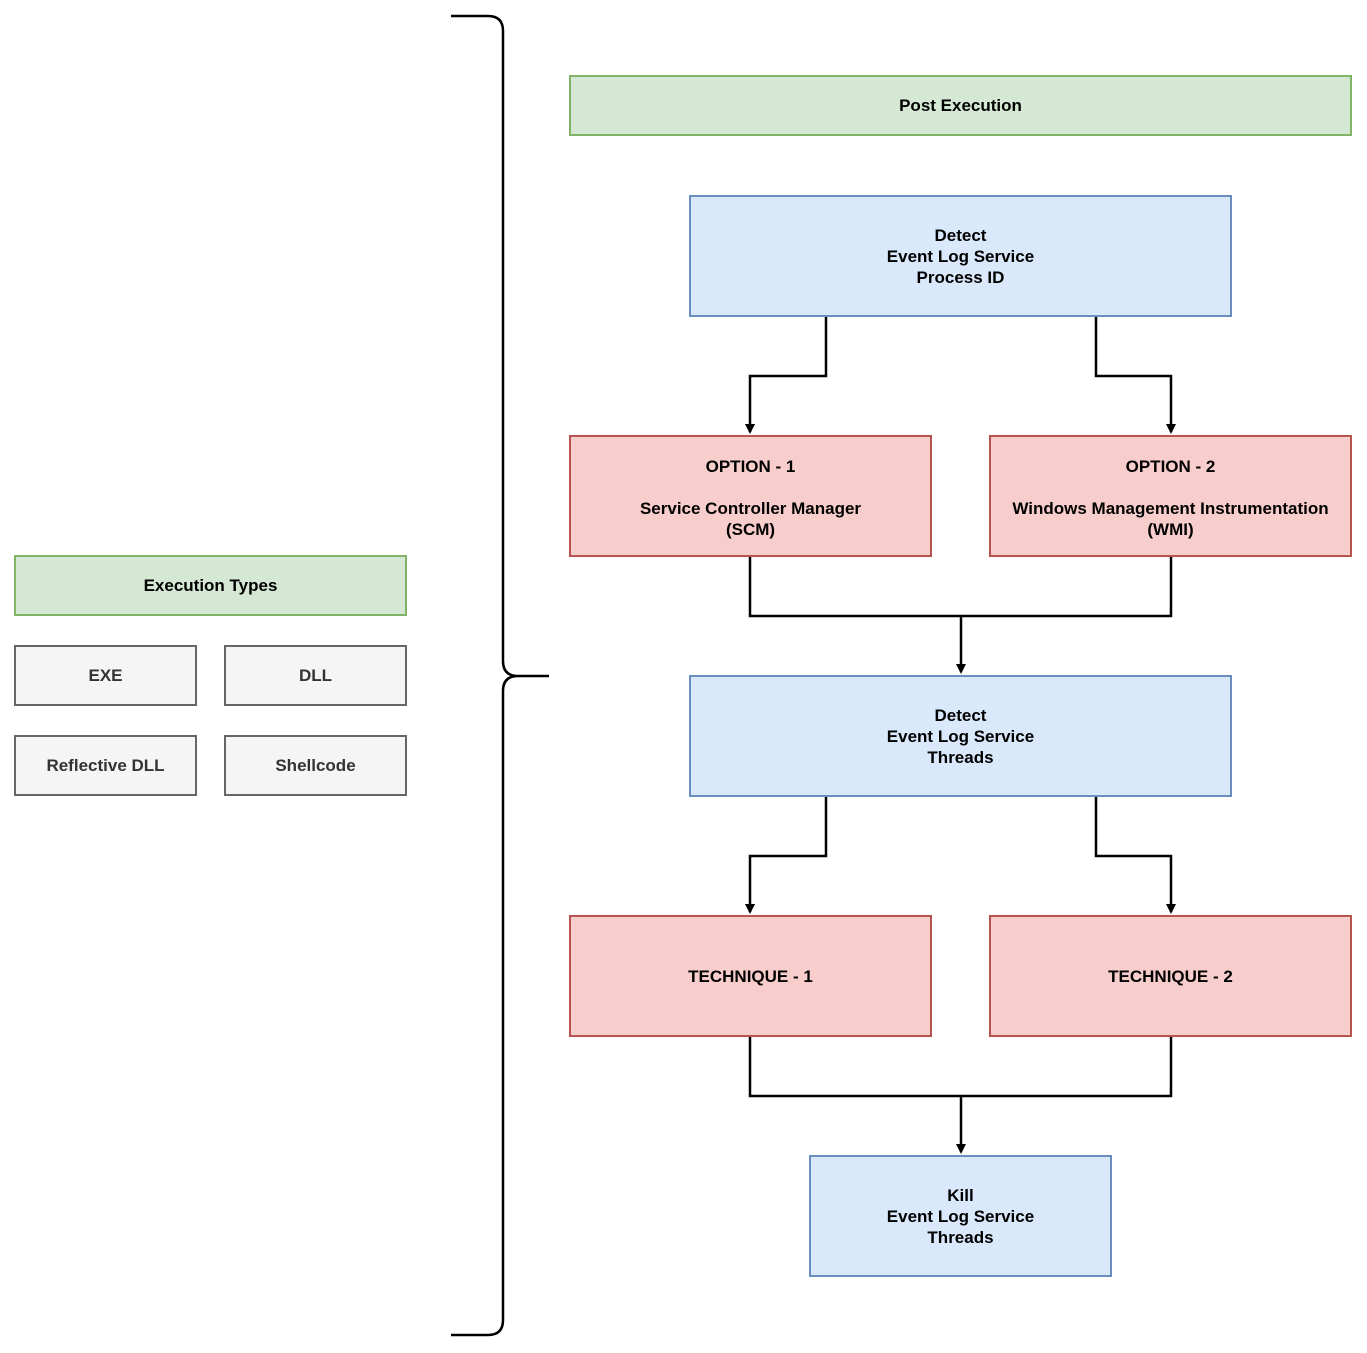 The width and height of the screenshot is (1367, 1353). I want to click on edge-pid-to-option2, so click(1135, 375).